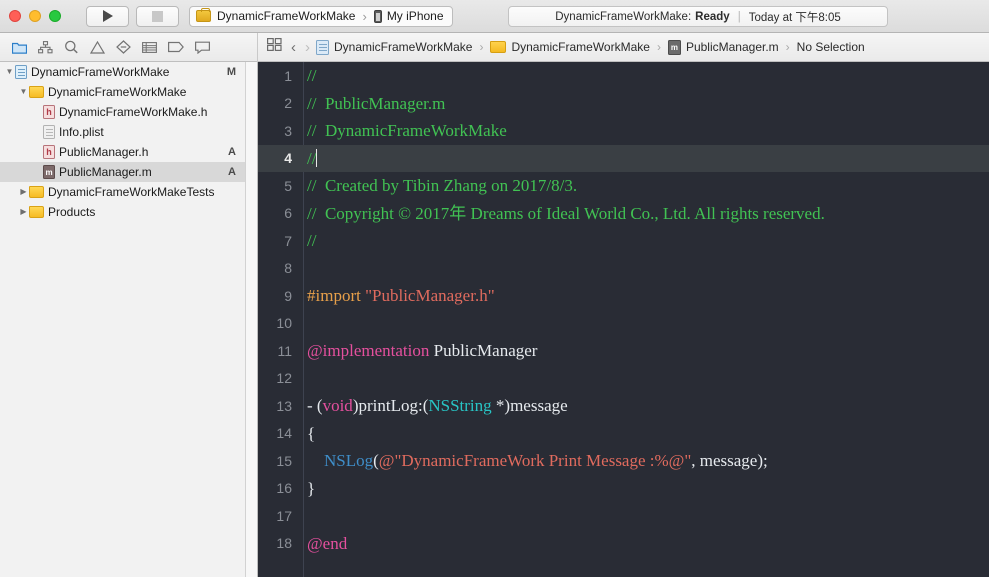  What do you see at coordinates (293, 47) in the screenshot?
I see `navigate-back-button: ‹` at bounding box center [293, 47].